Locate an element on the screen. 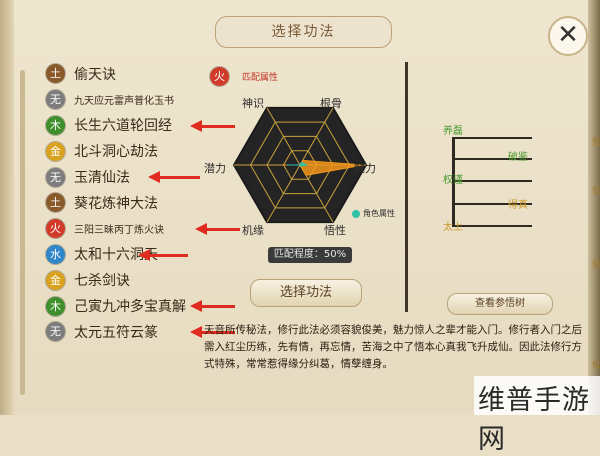 This screenshot has height=456, width=600. view-insight-tree-button: 查看参悟树 is located at coordinates (500, 304).